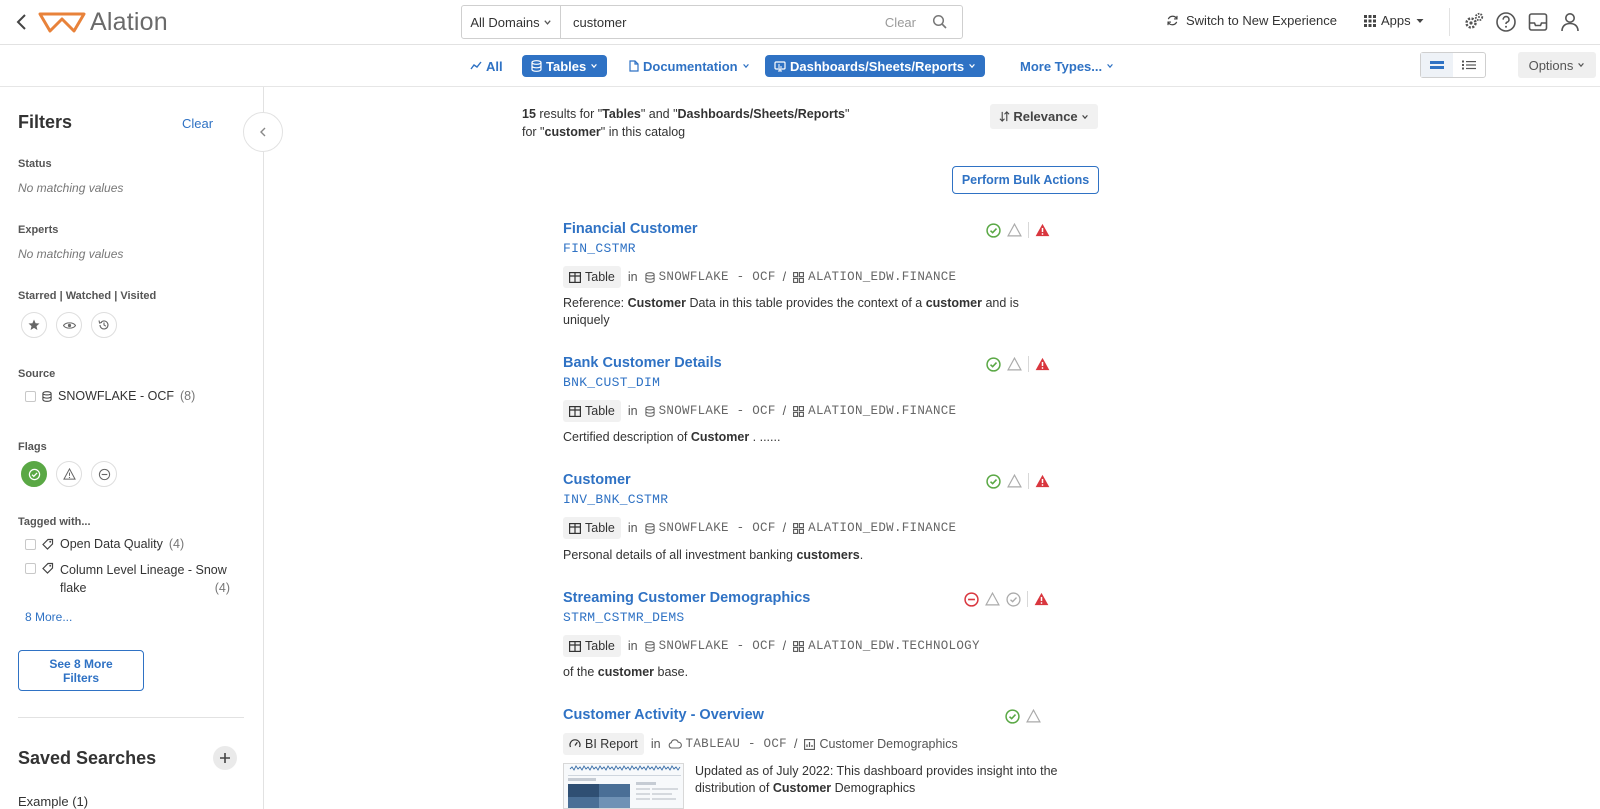 The image size is (1600, 809). I want to click on filters-clear-link: Clear, so click(197, 123).